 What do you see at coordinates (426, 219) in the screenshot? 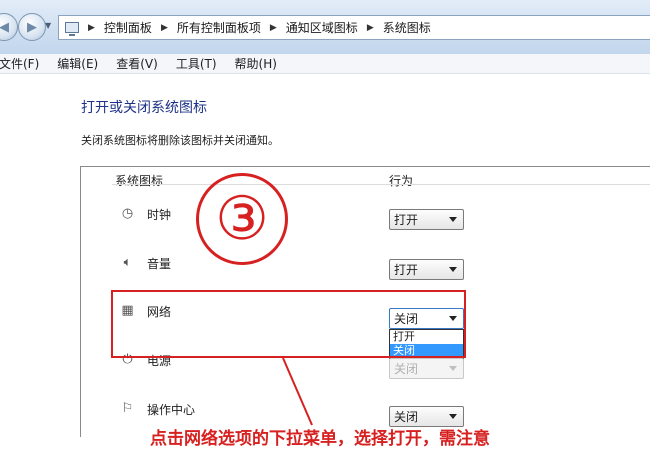
I see `clock-behavior-select: 打开` at bounding box center [426, 219].